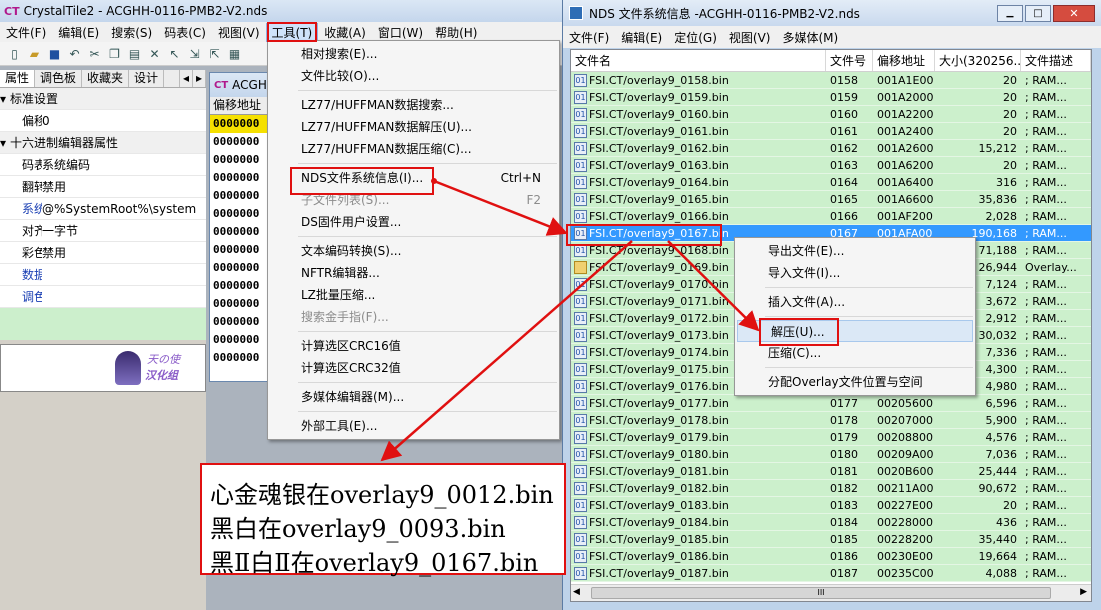  Describe the element at coordinates (154, 53) in the screenshot. I see `delete-icon: ✕` at that location.